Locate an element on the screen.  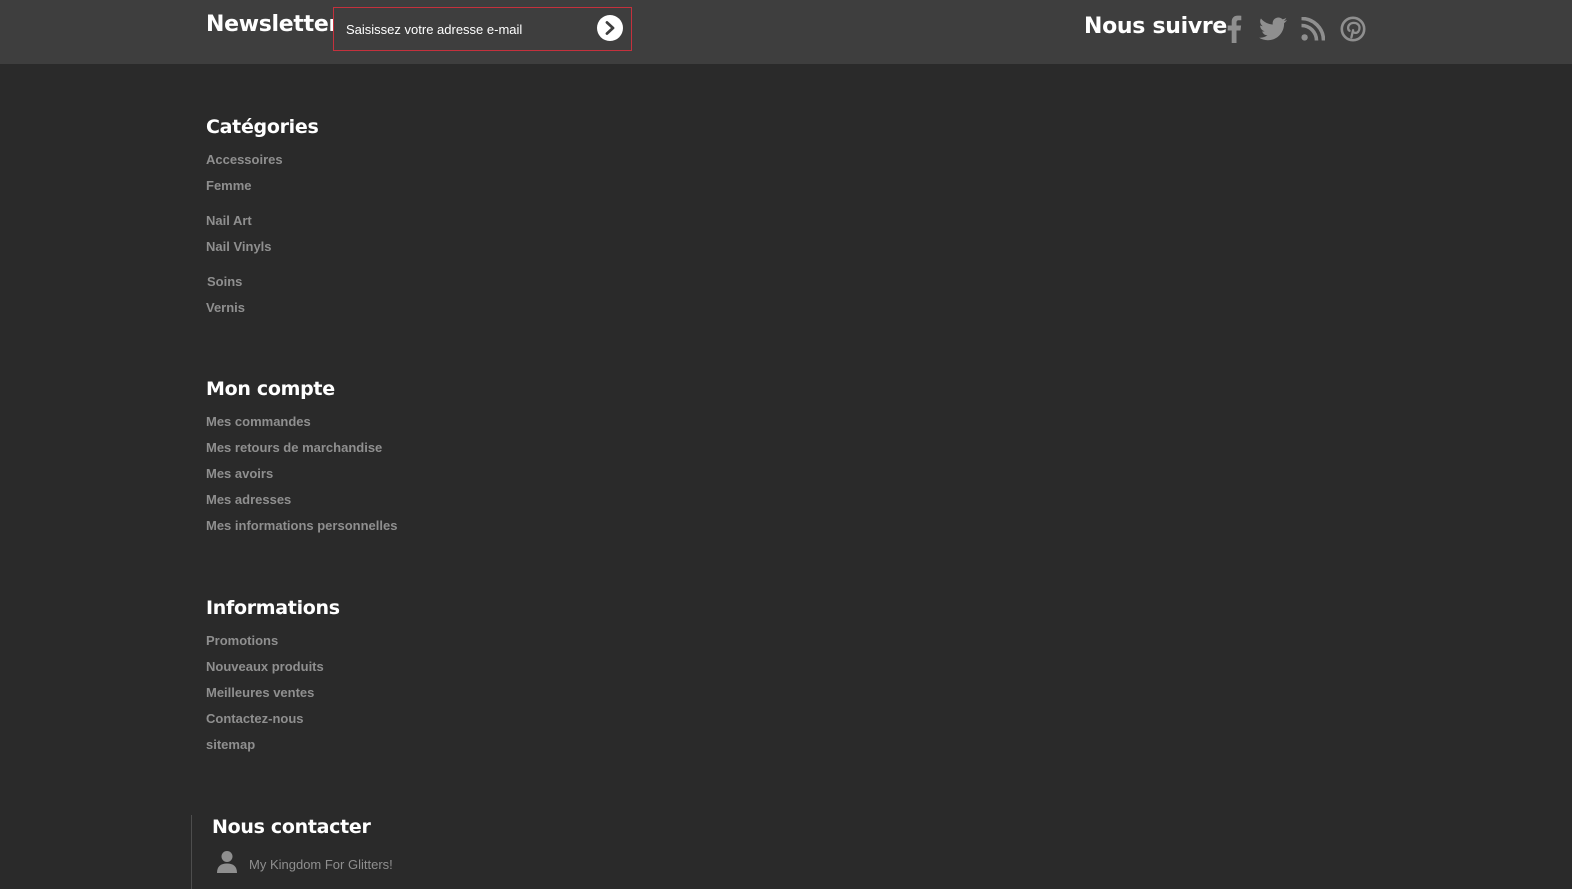
pinterest-icon is located at coordinates (1353, 29).